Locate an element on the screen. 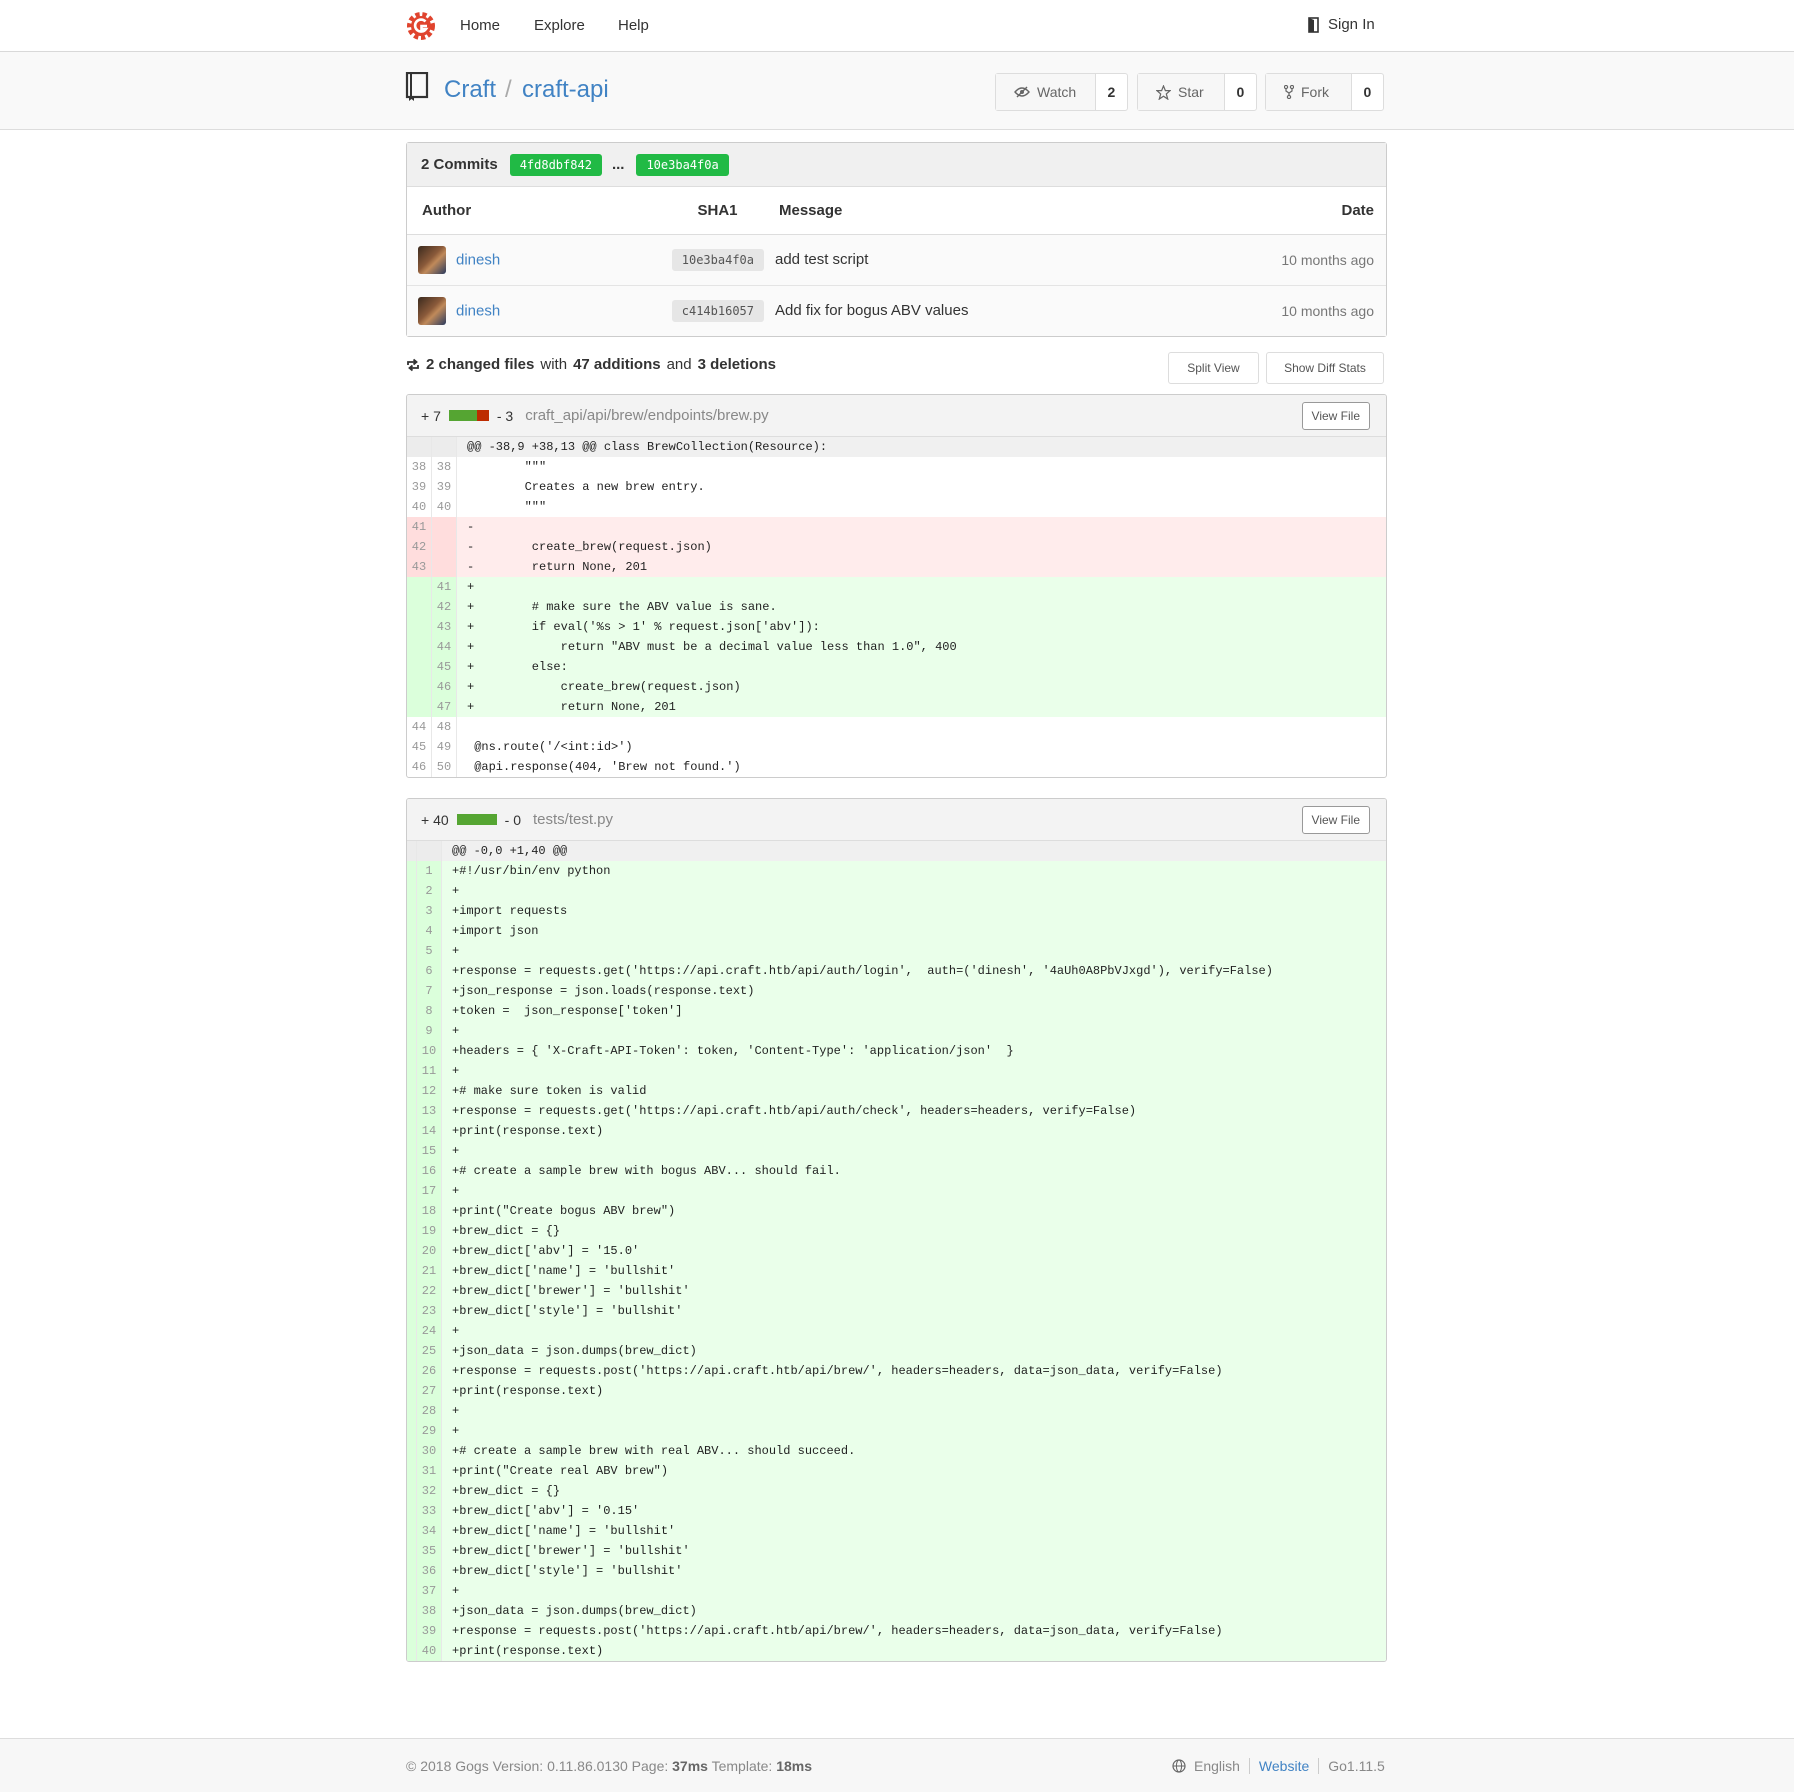 The image size is (1794, 1792). new-line-number: 27 is located at coordinates (429, 1391).